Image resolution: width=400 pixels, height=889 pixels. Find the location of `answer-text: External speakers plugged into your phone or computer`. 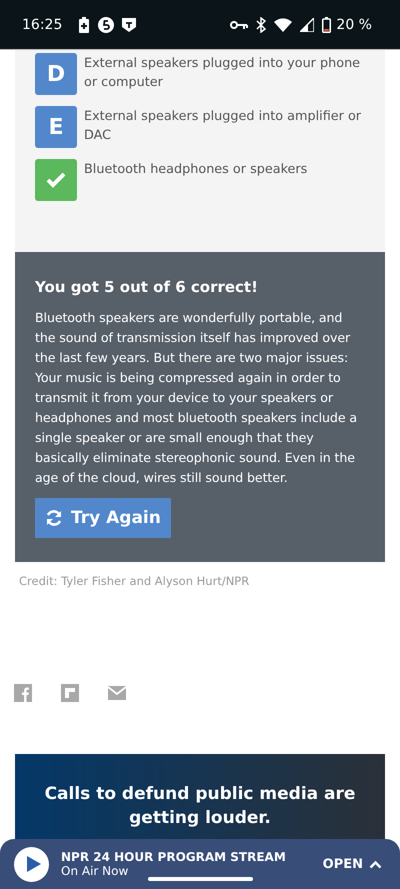

answer-text: External speakers plugged into your phone or computer is located at coordinates (223, 73).